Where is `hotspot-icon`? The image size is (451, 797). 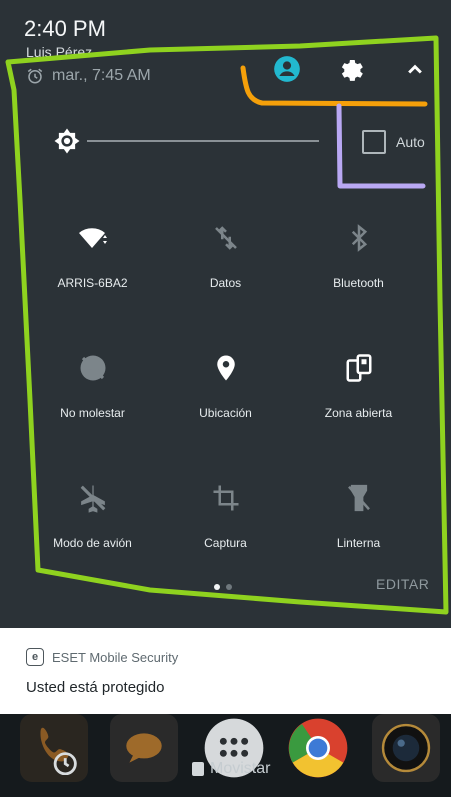 hotspot-icon is located at coordinates (359, 368).